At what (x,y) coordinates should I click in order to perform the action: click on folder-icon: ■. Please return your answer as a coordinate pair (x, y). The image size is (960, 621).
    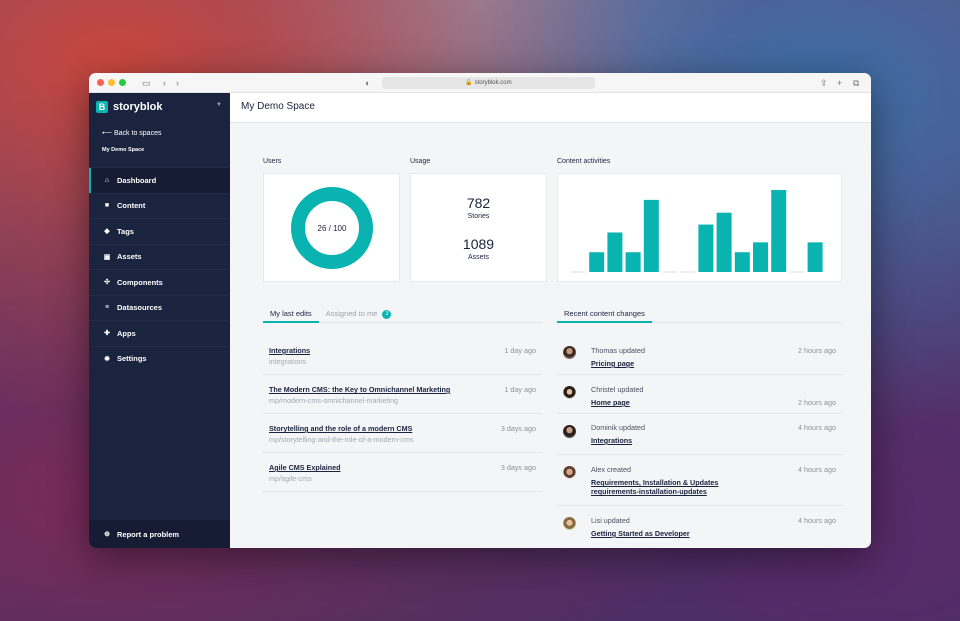
    Looking at the image, I should click on (107, 206).